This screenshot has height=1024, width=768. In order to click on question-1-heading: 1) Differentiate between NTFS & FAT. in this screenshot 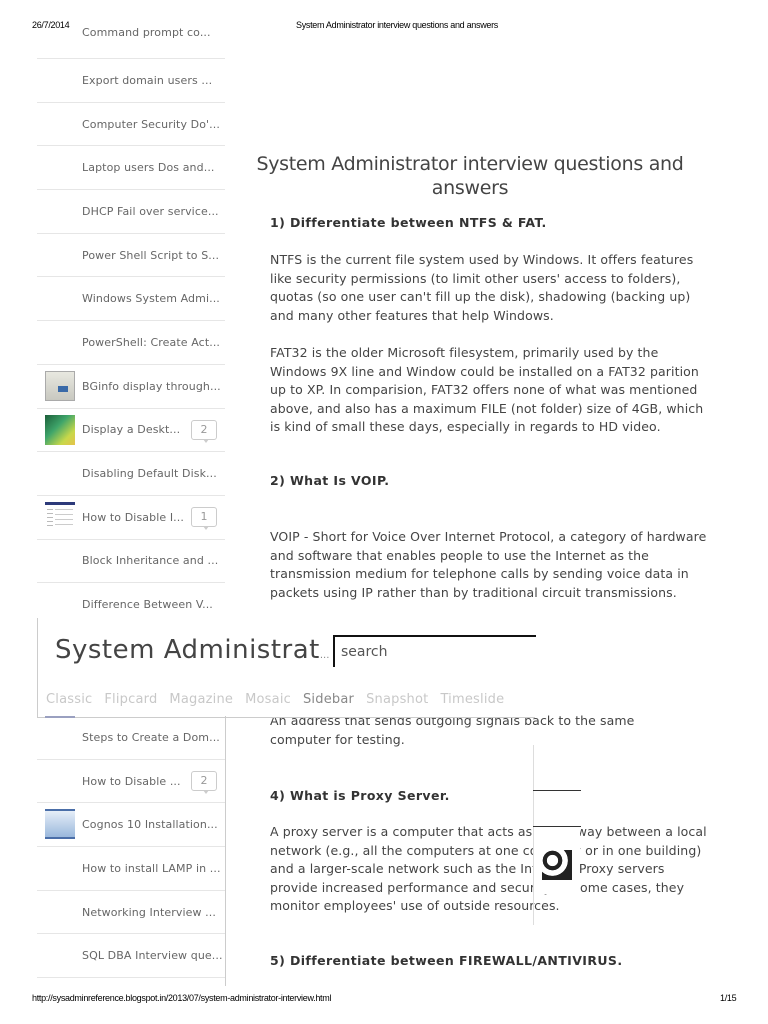, I will do `click(408, 222)`.